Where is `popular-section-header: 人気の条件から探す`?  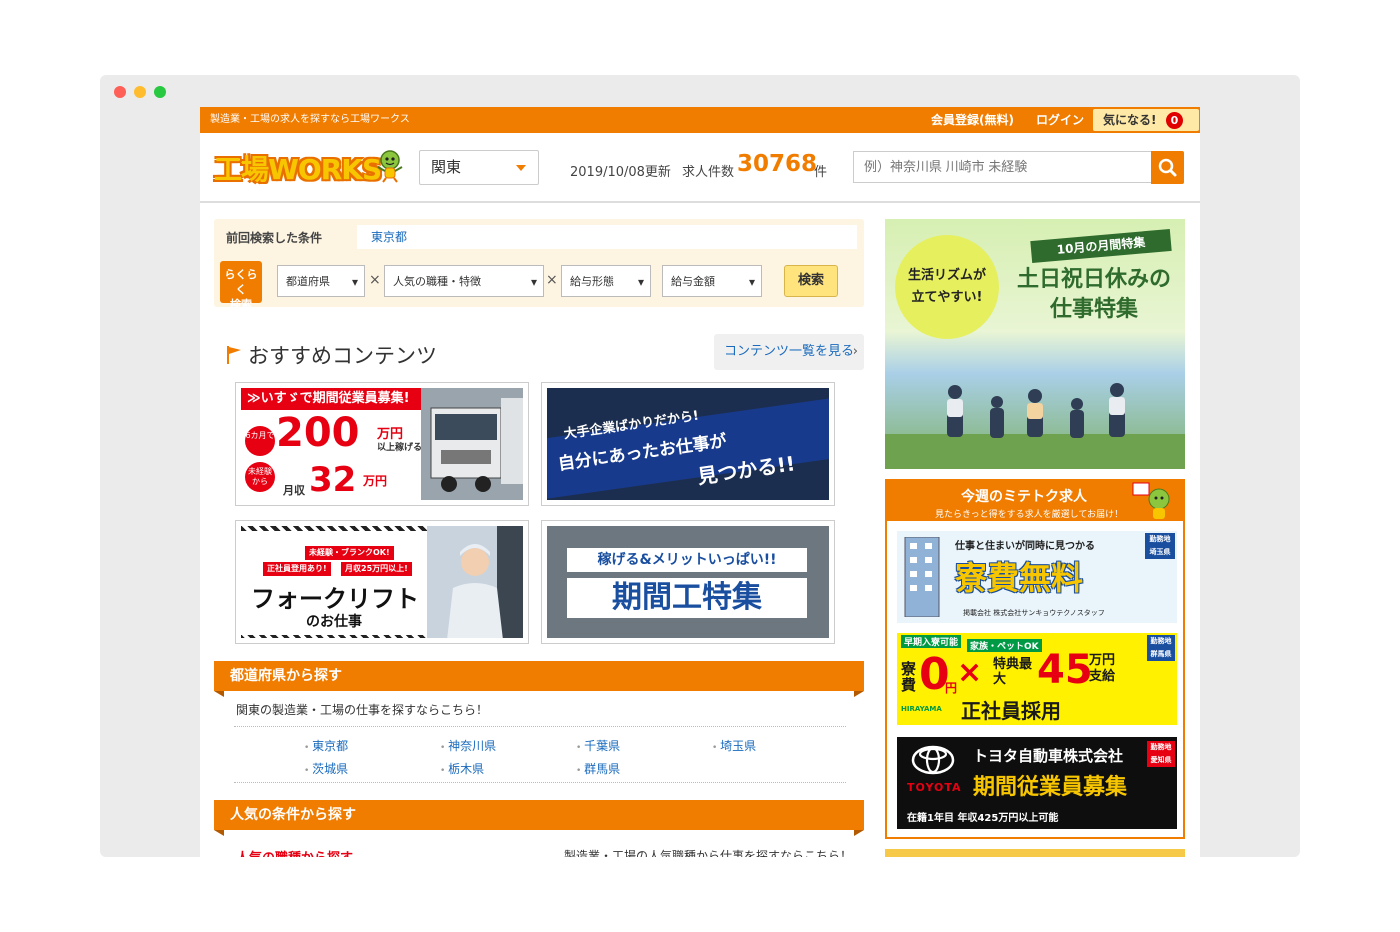
popular-section-header: 人気の条件から探す is located at coordinates (539, 818).